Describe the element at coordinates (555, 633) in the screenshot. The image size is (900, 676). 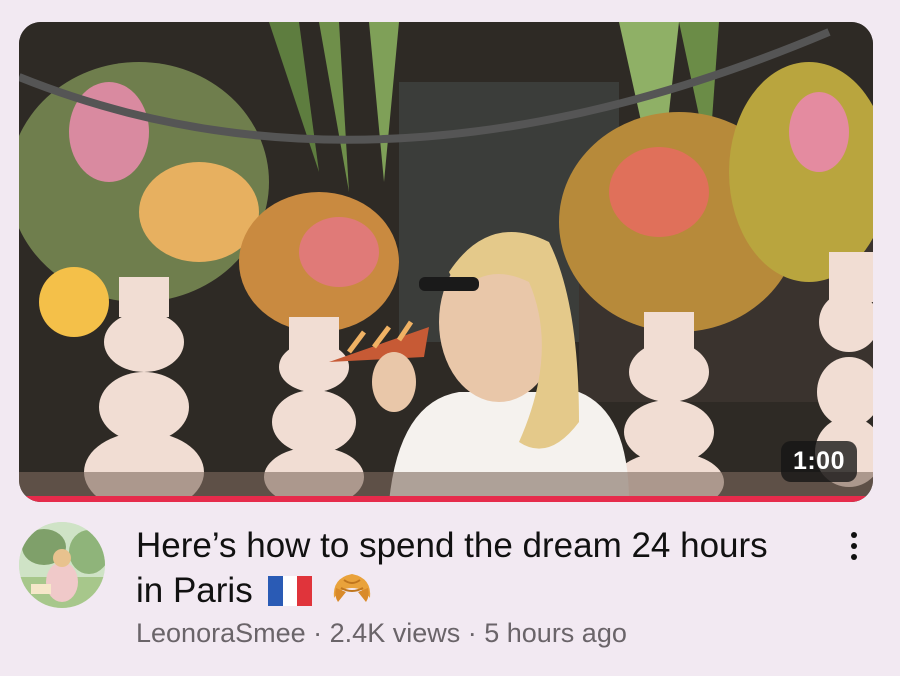
I see `upload-time: 5 hours ago` at that location.